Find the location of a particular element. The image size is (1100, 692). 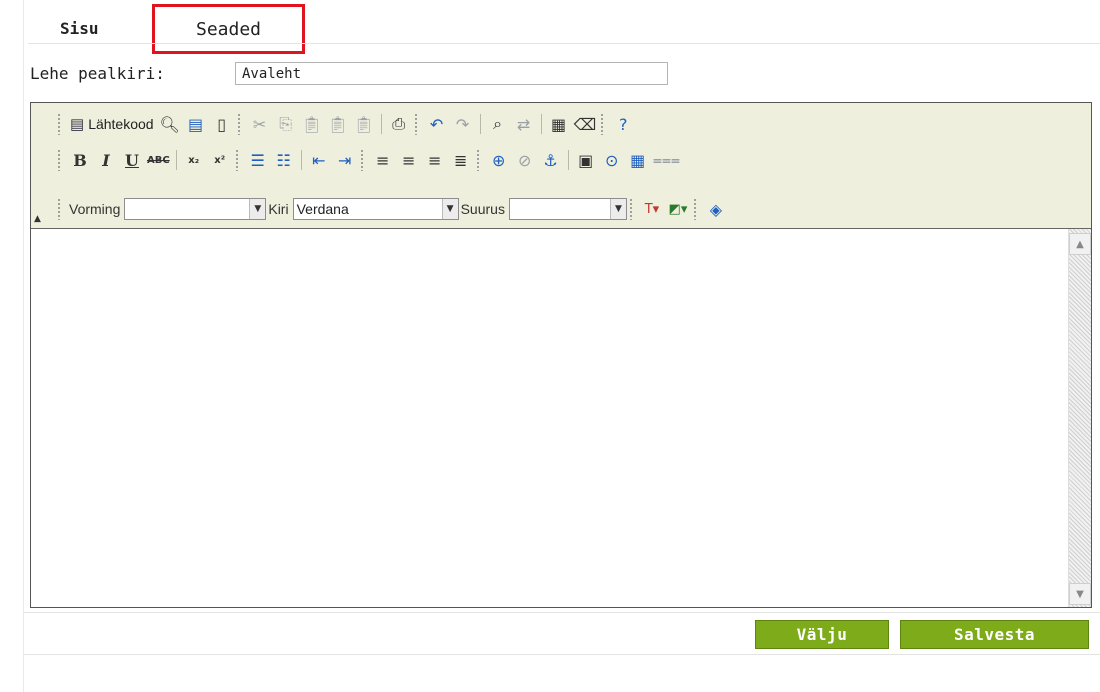

outdent-icon: ⇤ is located at coordinates (319, 160).